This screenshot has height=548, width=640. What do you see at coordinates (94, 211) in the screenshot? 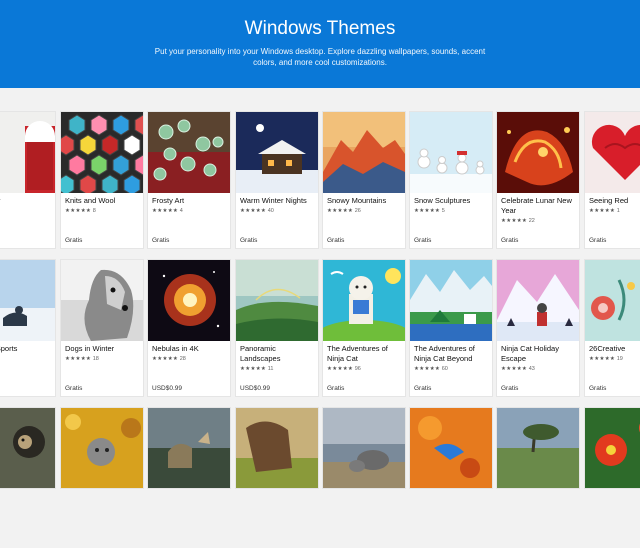
I see `rating-count: 8` at bounding box center [94, 211].